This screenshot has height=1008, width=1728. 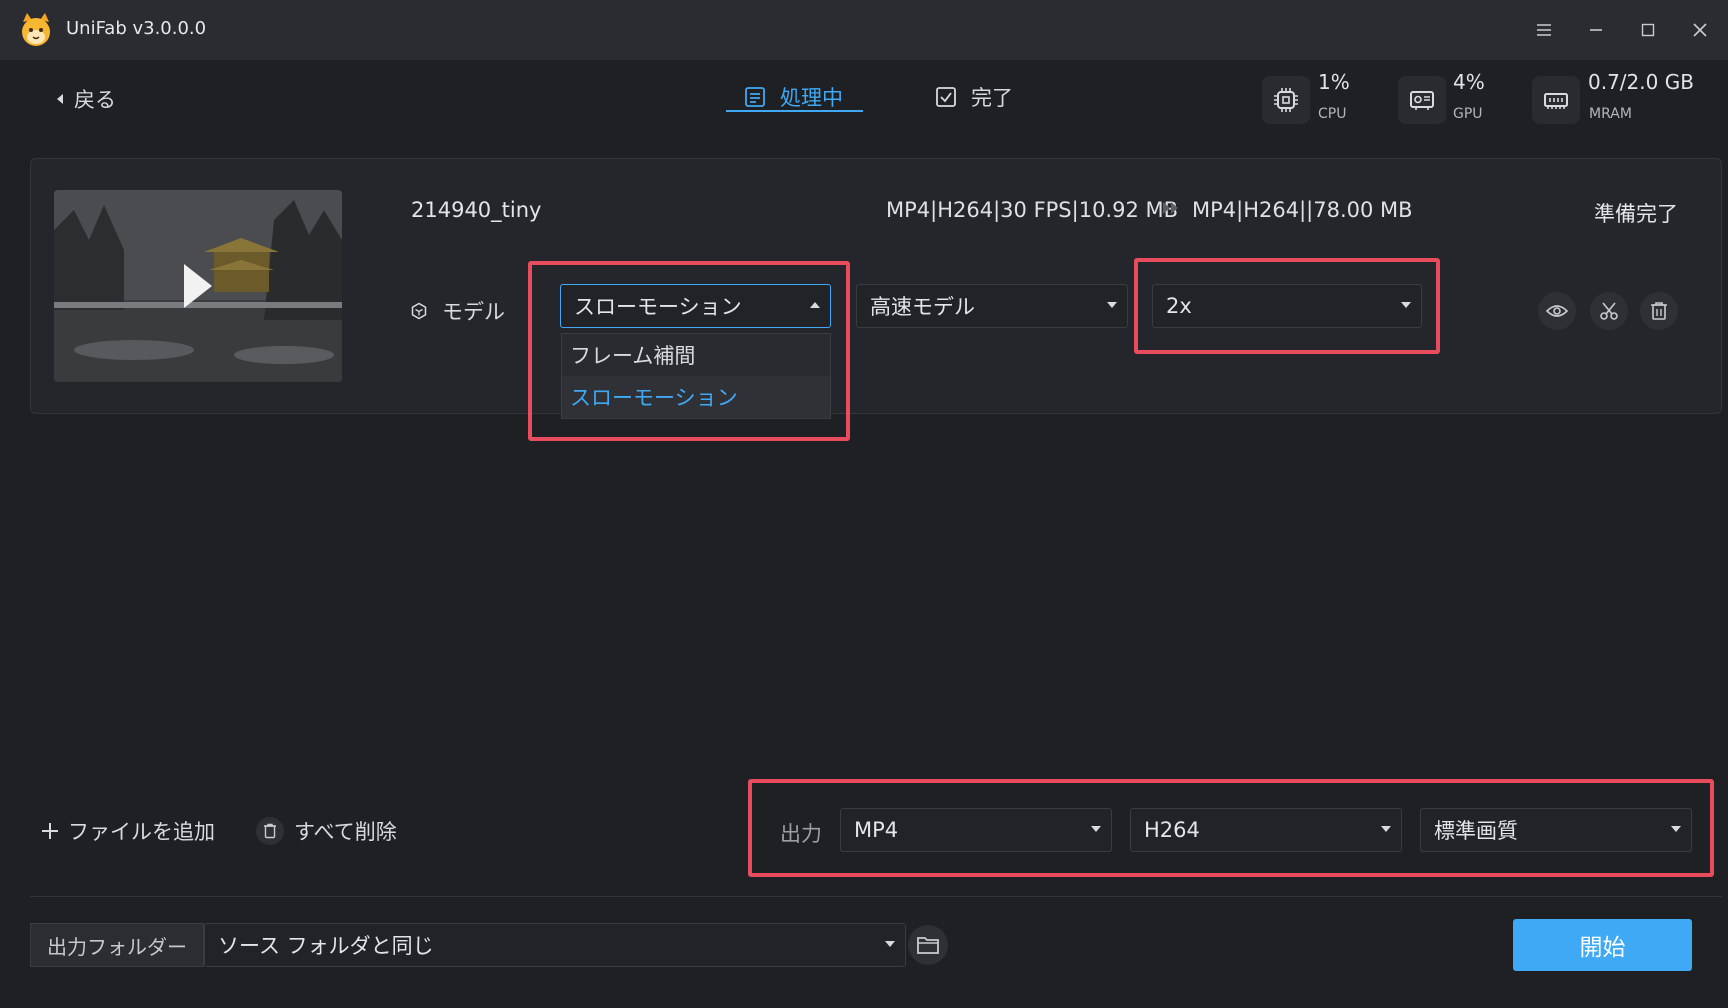 I want to click on active-tab-indicator, so click(x=794, y=111).